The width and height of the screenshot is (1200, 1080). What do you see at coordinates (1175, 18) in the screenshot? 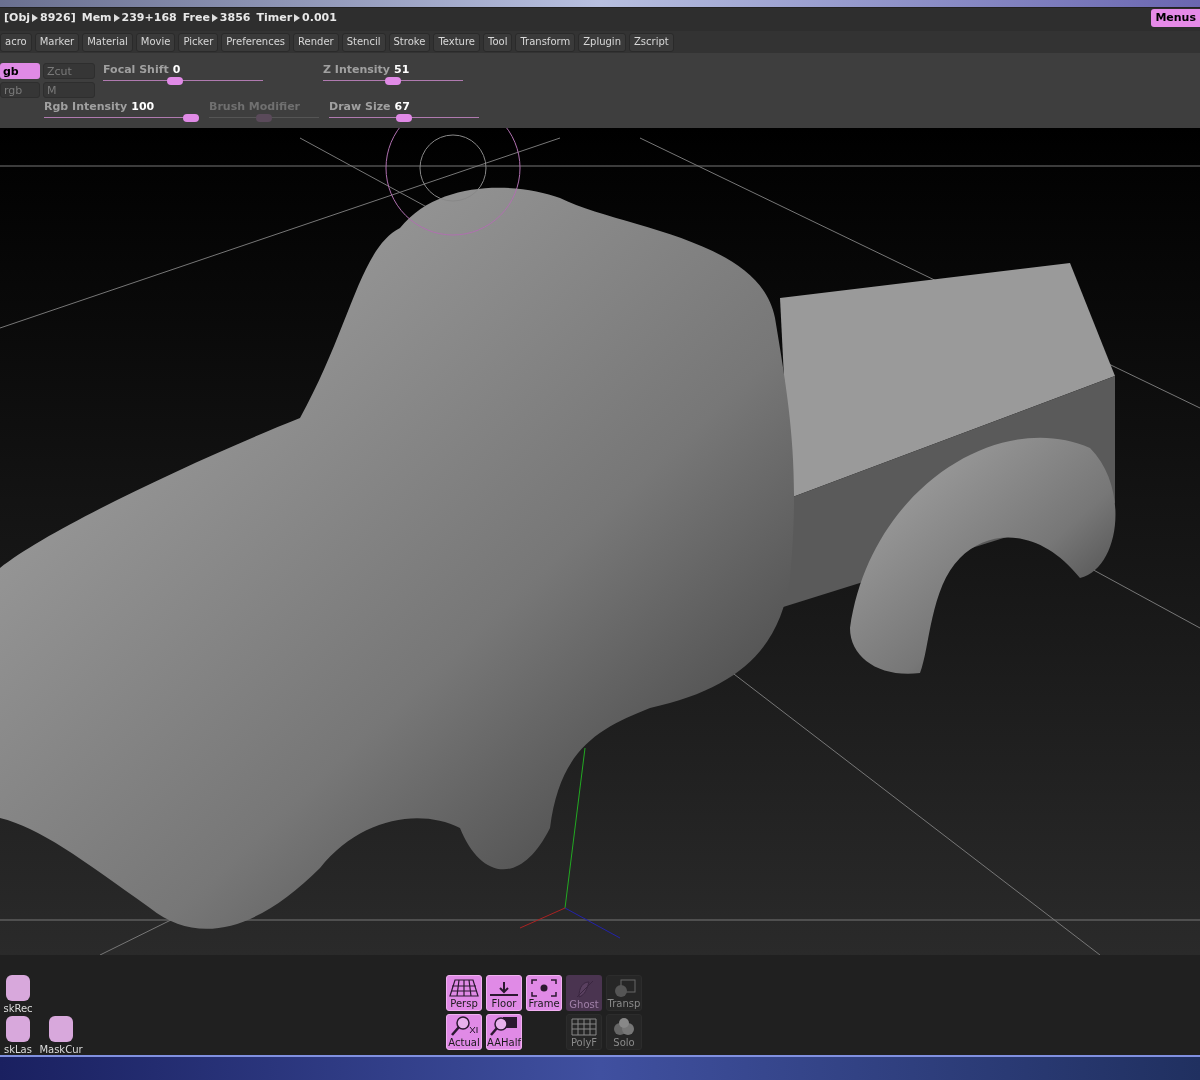
I see `menus-button: Menus` at bounding box center [1175, 18].